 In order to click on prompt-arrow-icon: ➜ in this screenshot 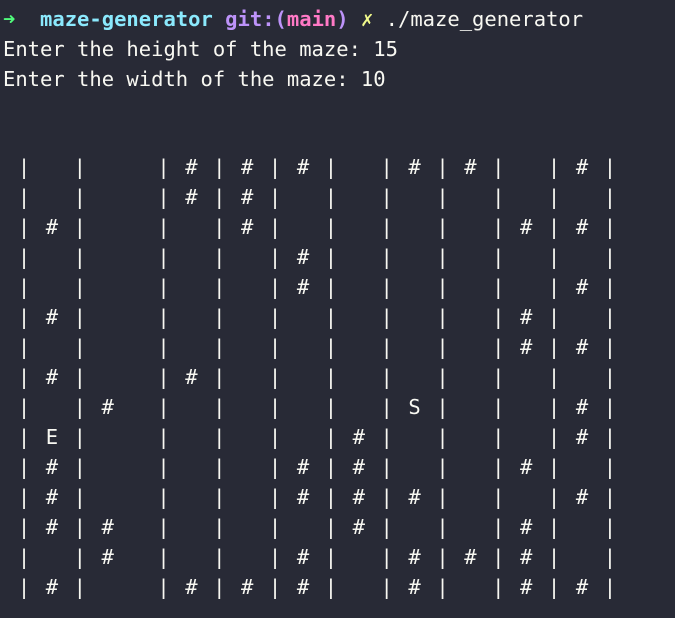, I will do `click(9, 19)`.